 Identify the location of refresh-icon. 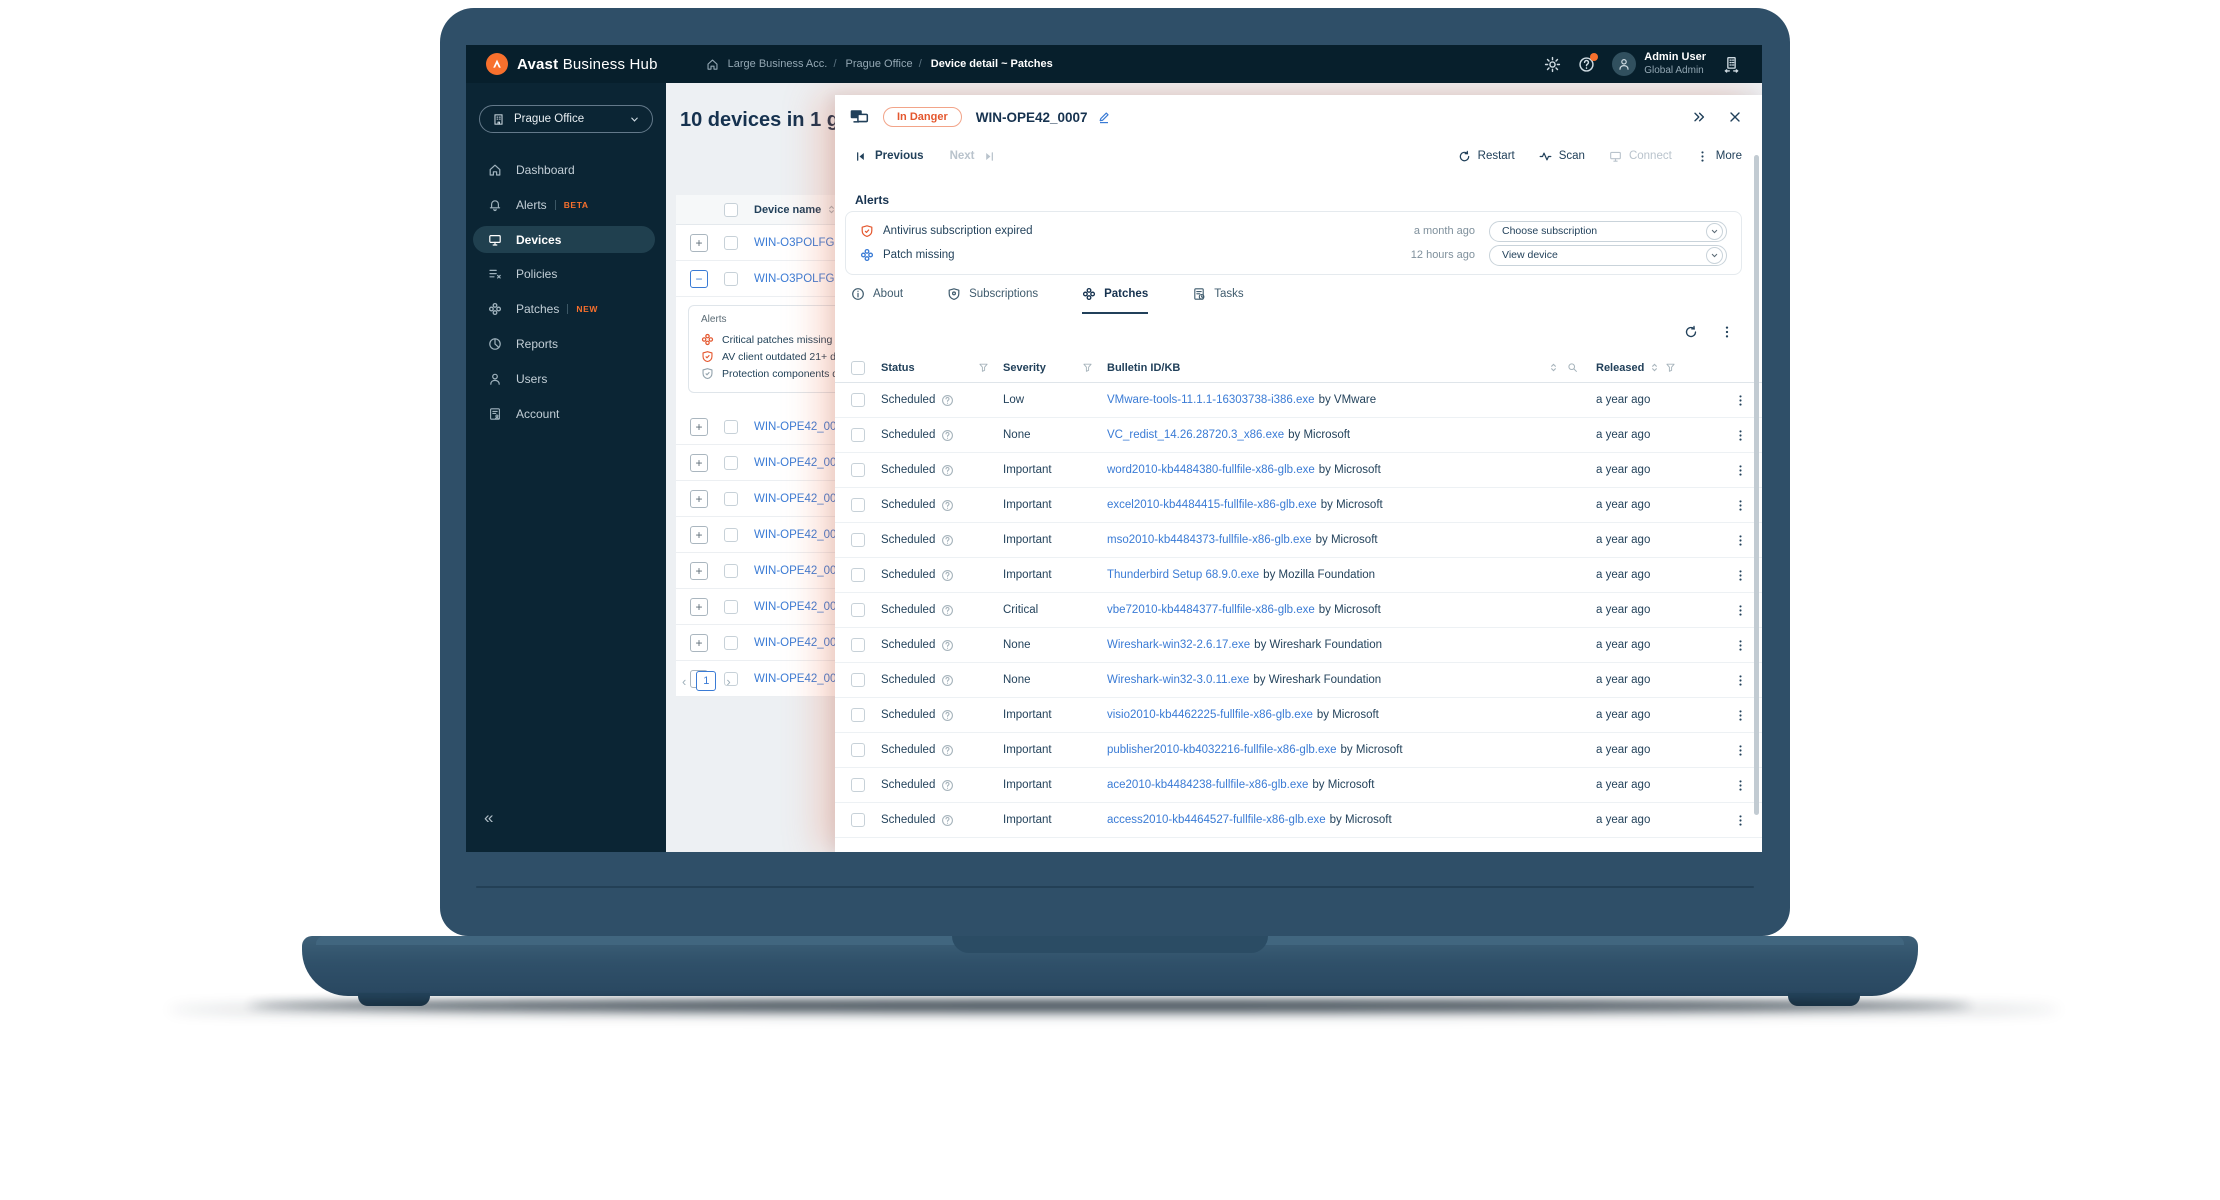
(1691, 332).